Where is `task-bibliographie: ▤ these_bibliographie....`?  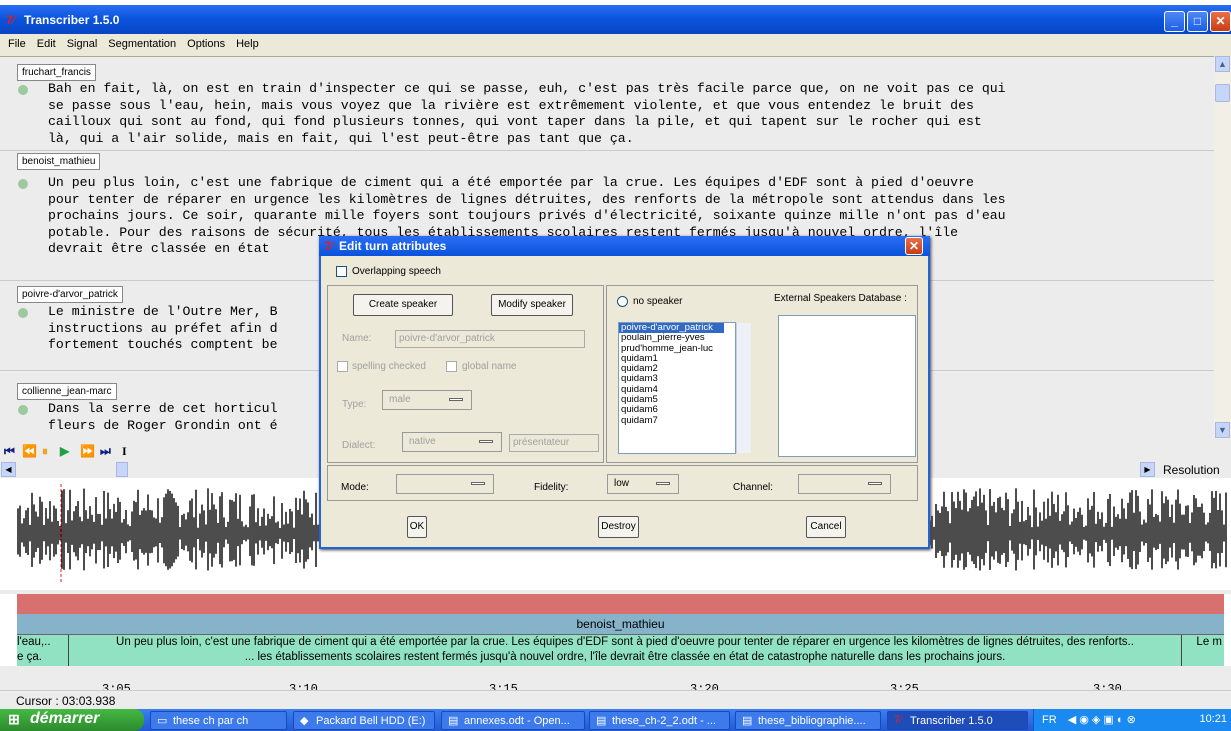
task-bibliographie: ▤ these_bibliographie.... is located at coordinates (808, 720).